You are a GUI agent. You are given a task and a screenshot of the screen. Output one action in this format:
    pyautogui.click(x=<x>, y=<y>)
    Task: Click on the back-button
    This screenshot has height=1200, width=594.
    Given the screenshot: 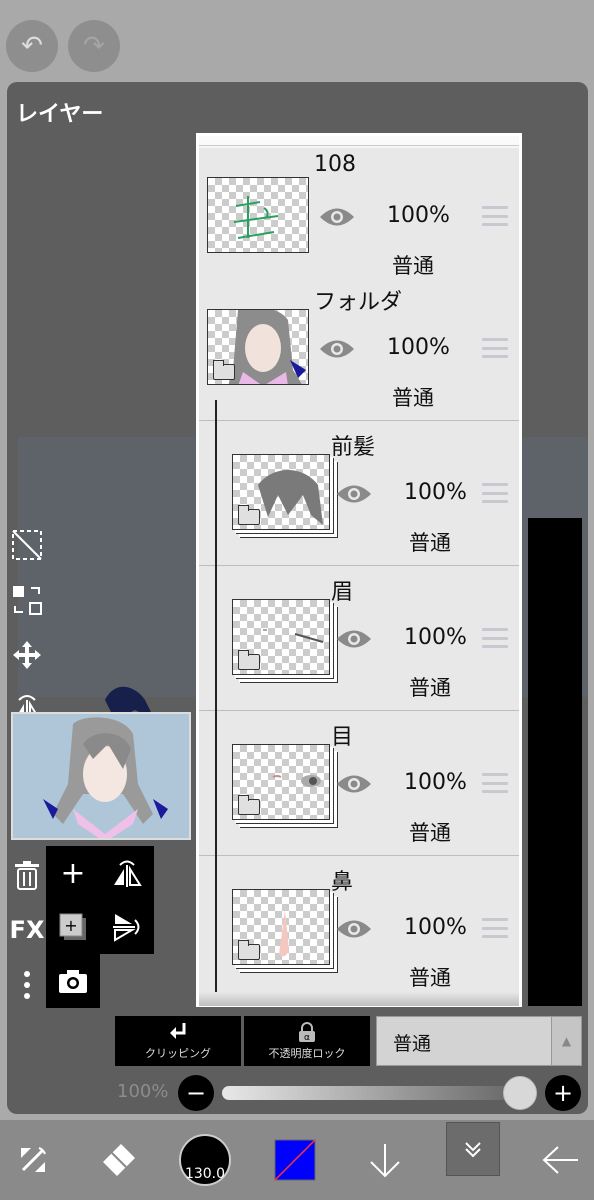 What is the action you would take?
    pyautogui.click(x=560, y=1160)
    